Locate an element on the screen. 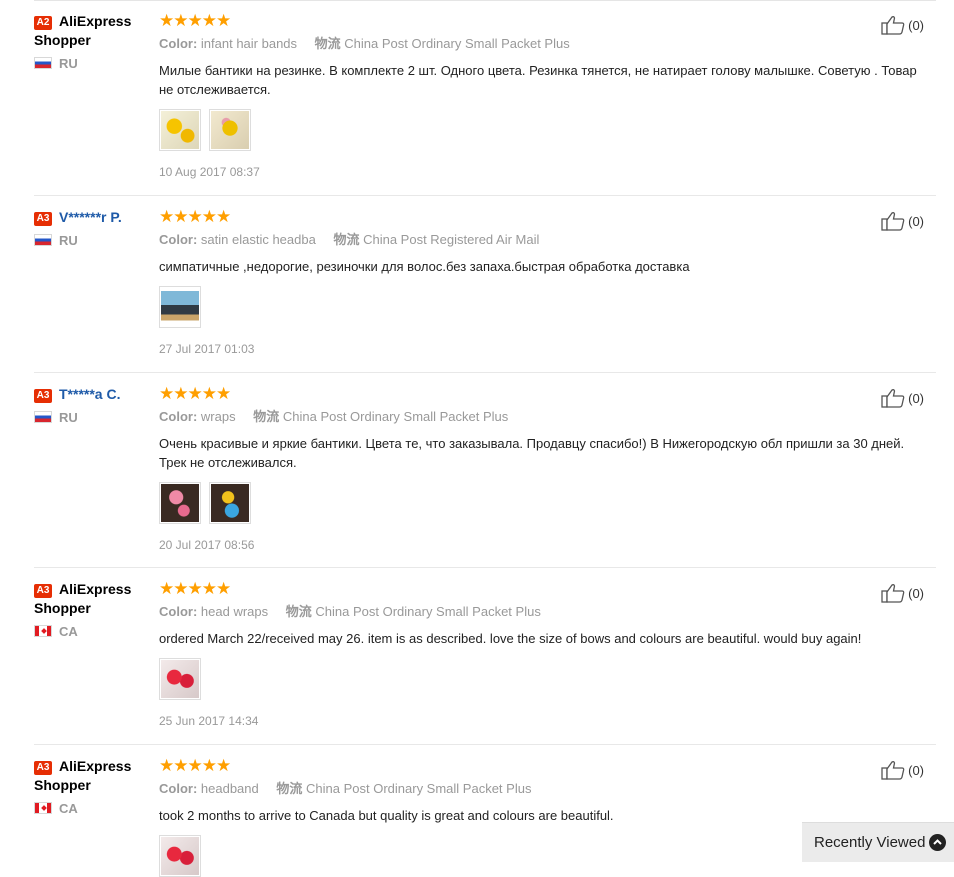  chevron-up-icon is located at coordinates (937, 842).